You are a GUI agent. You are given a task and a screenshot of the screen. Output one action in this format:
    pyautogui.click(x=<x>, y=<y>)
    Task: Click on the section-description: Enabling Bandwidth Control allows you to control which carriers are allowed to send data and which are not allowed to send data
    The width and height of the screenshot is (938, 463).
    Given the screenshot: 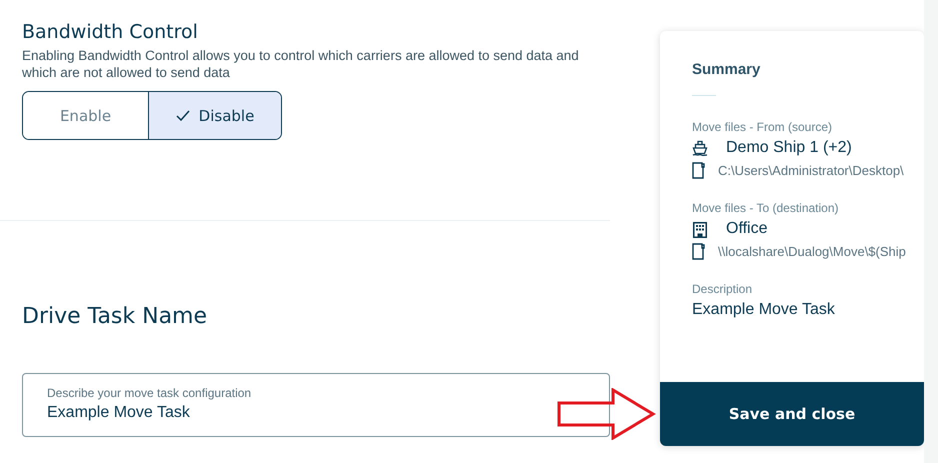 What is the action you would take?
    pyautogui.click(x=301, y=64)
    